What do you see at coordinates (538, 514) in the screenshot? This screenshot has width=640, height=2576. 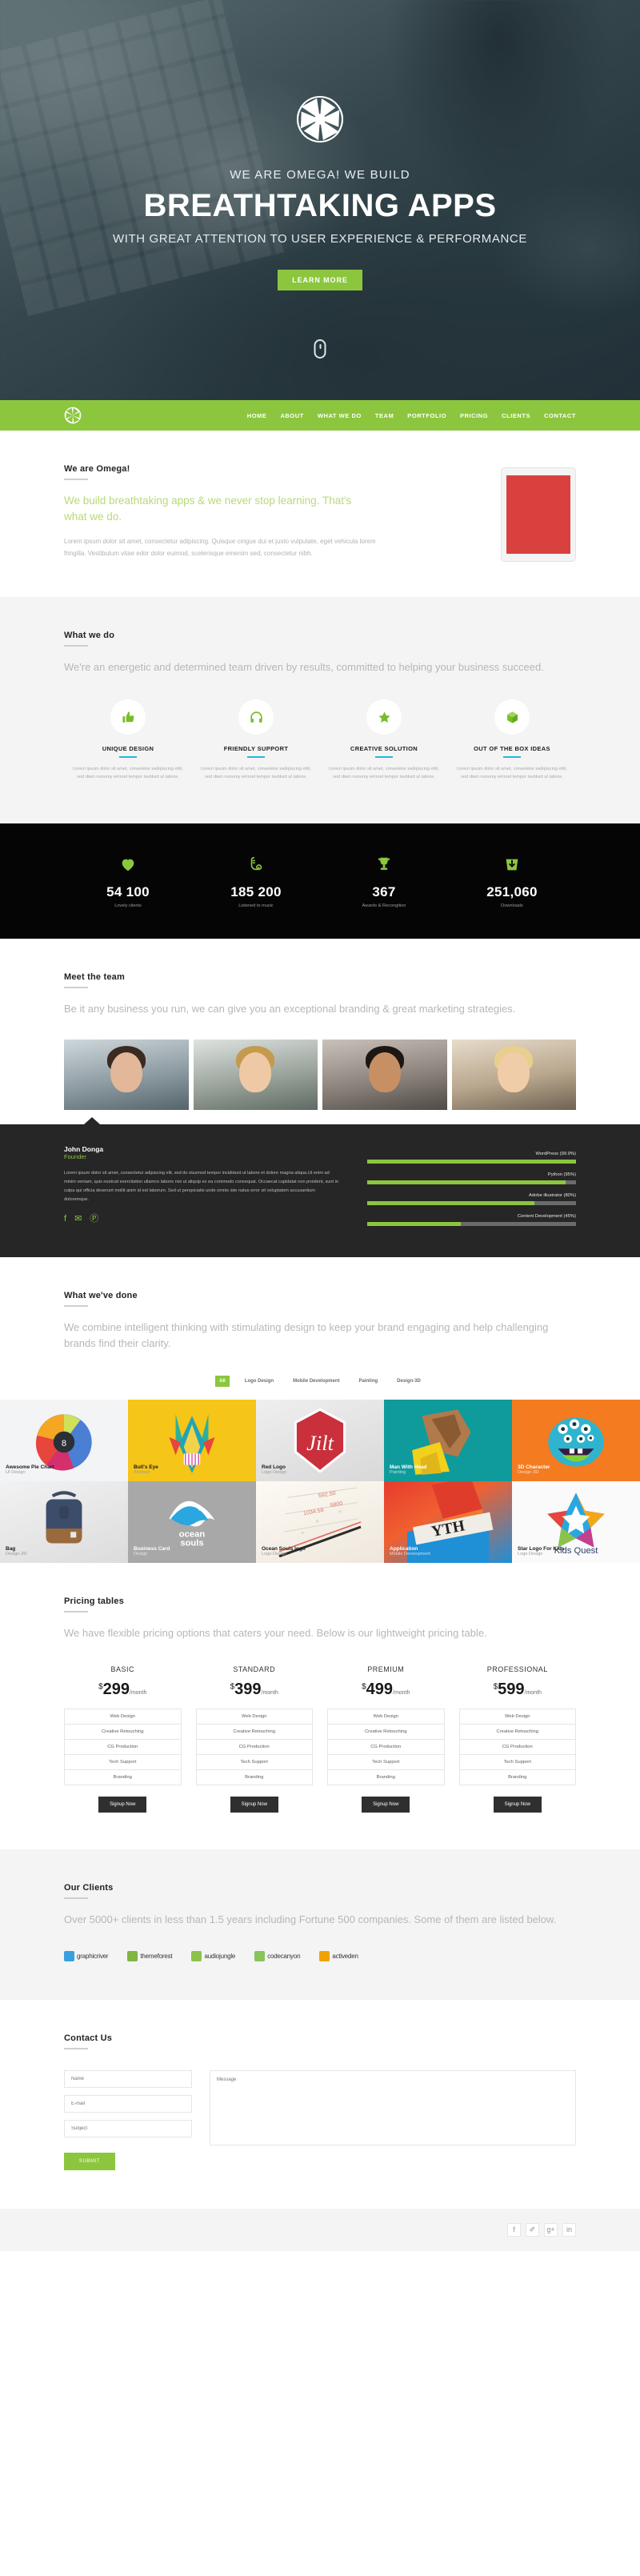 I see `tablet-device-icon` at bounding box center [538, 514].